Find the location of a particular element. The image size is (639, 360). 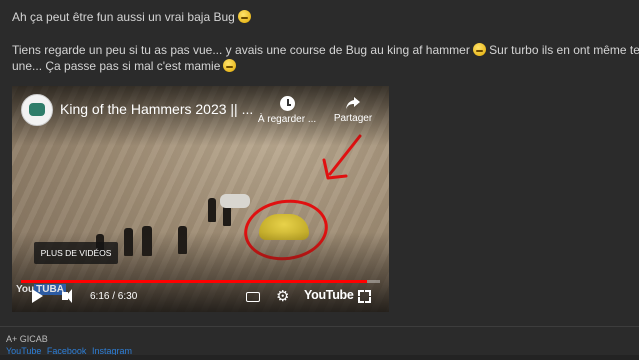

progress-fill is located at coordinates (194, 281).